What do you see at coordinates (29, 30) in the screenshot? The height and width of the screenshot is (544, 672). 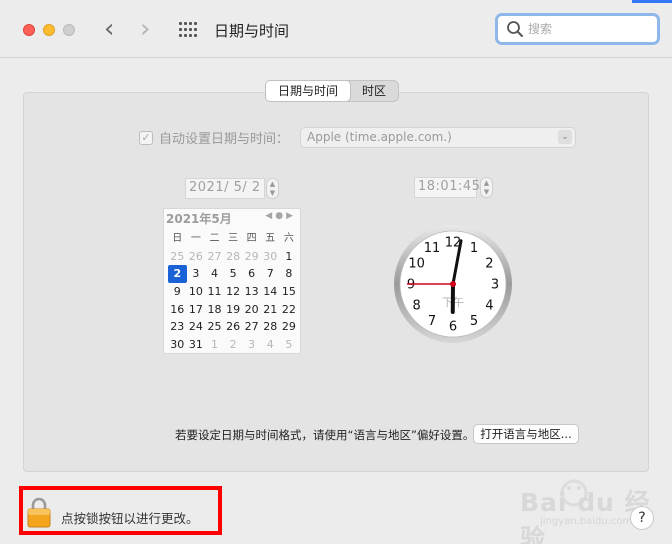 I see `close-button` at bounding box center [29, 30].